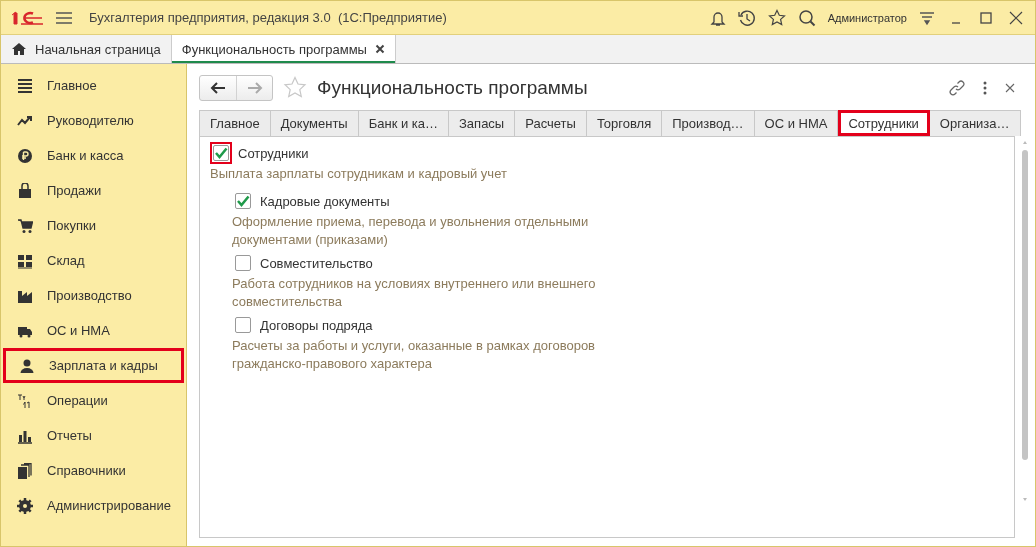 The width and height of the screenshot is (1036, 547). Describe the element at coordinates (25, 470) in the screenshot. I see `books-icon` at that location.